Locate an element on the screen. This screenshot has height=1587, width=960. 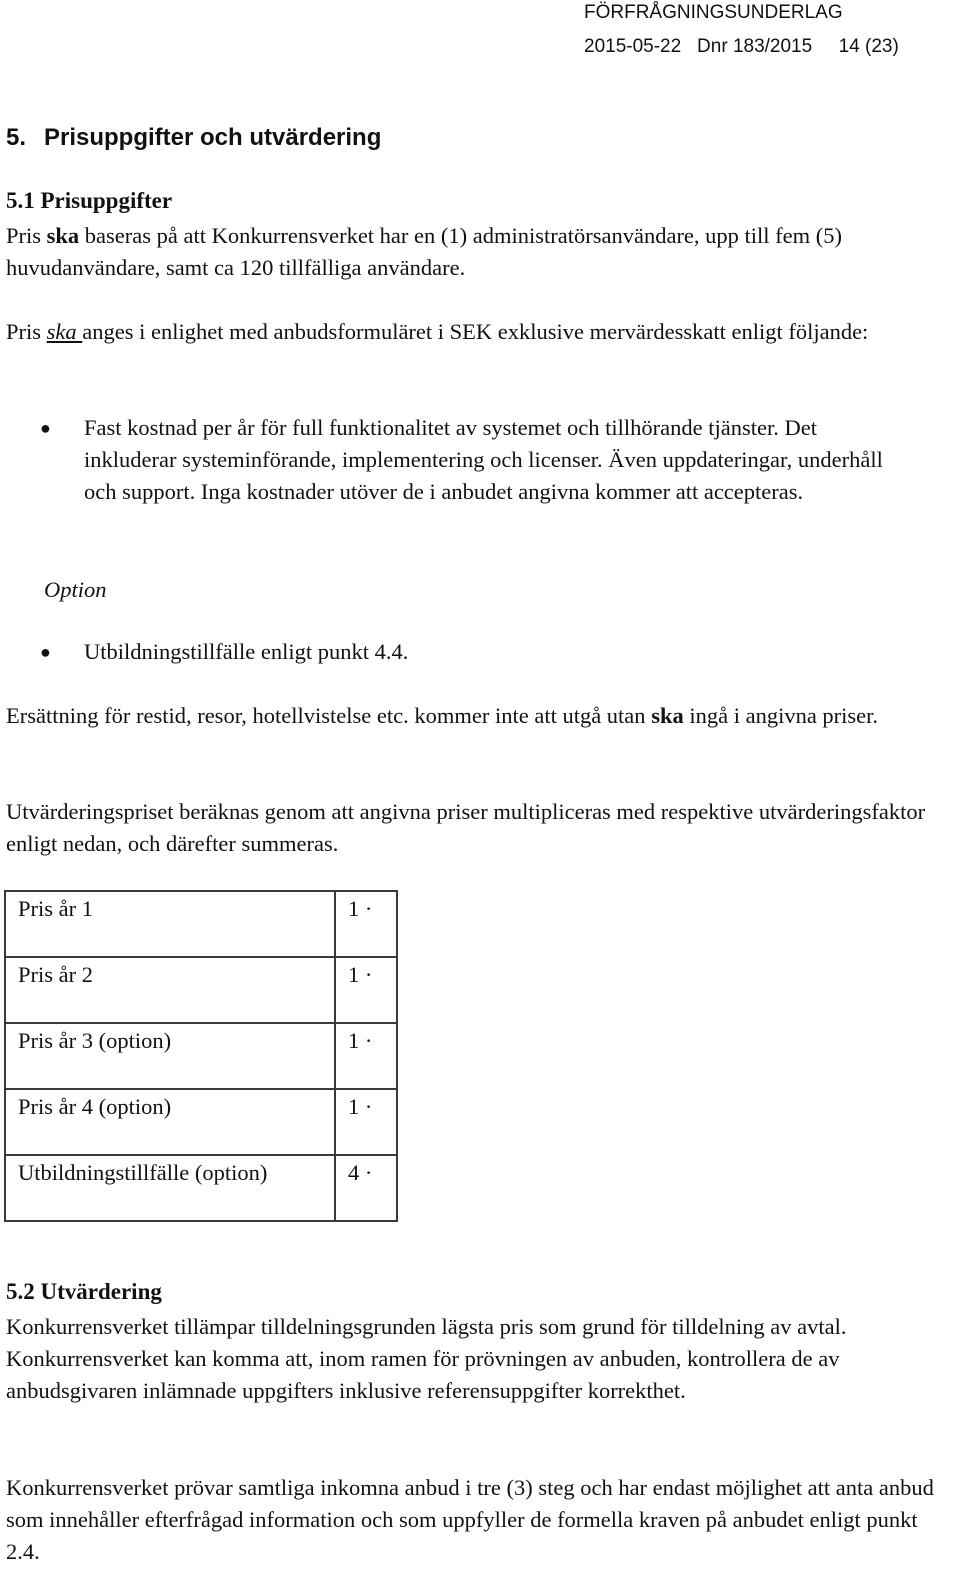
table-row: Pris år 4 (option) 1 · is located at coordinates (201, 1122).